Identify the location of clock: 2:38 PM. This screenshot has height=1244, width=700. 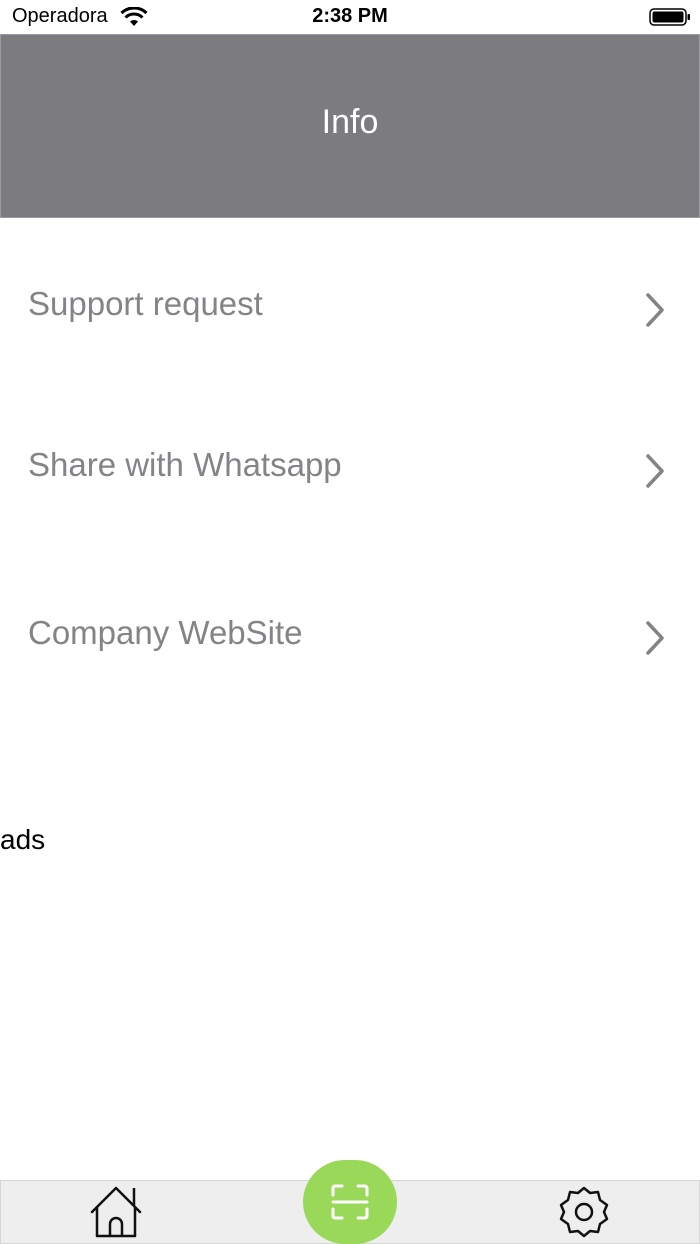
(350, 16).